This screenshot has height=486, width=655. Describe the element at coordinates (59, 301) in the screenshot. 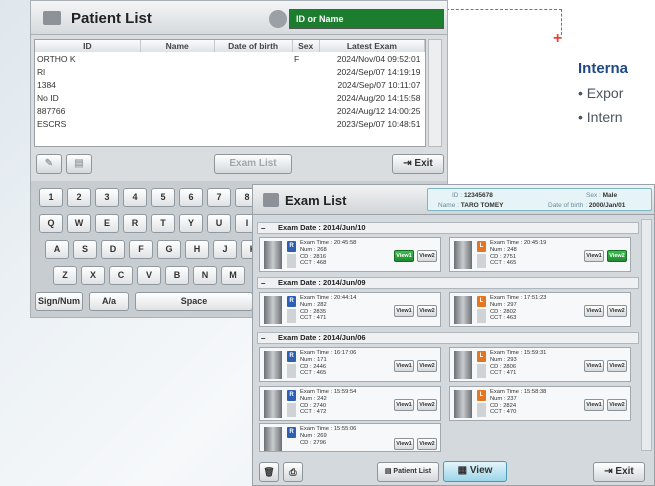

I see `sign-num-key: Sign/Num` at that location.